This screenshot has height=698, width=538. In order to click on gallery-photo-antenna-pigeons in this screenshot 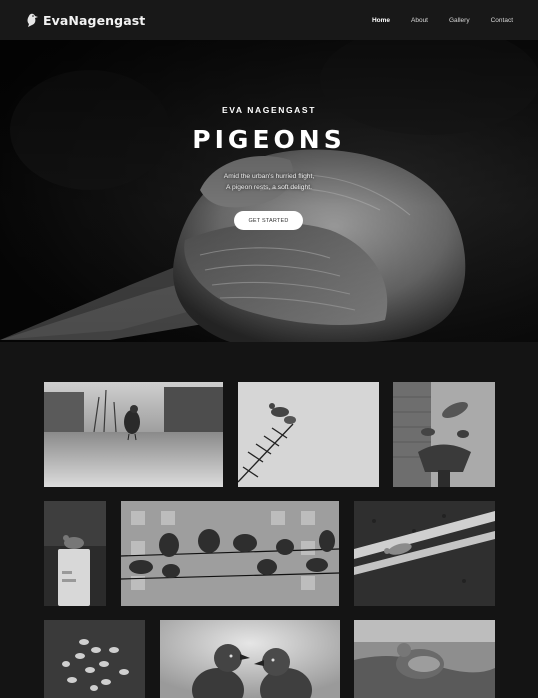, I will do `click(308, 434)`.